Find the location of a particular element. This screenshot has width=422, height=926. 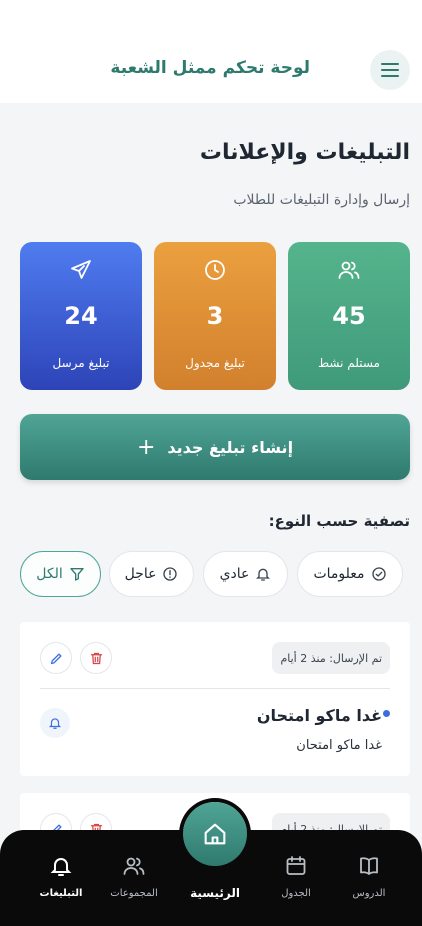

top-bar: لوحة تحكم ممثل الشعبة is located at coordinates (211, 51).